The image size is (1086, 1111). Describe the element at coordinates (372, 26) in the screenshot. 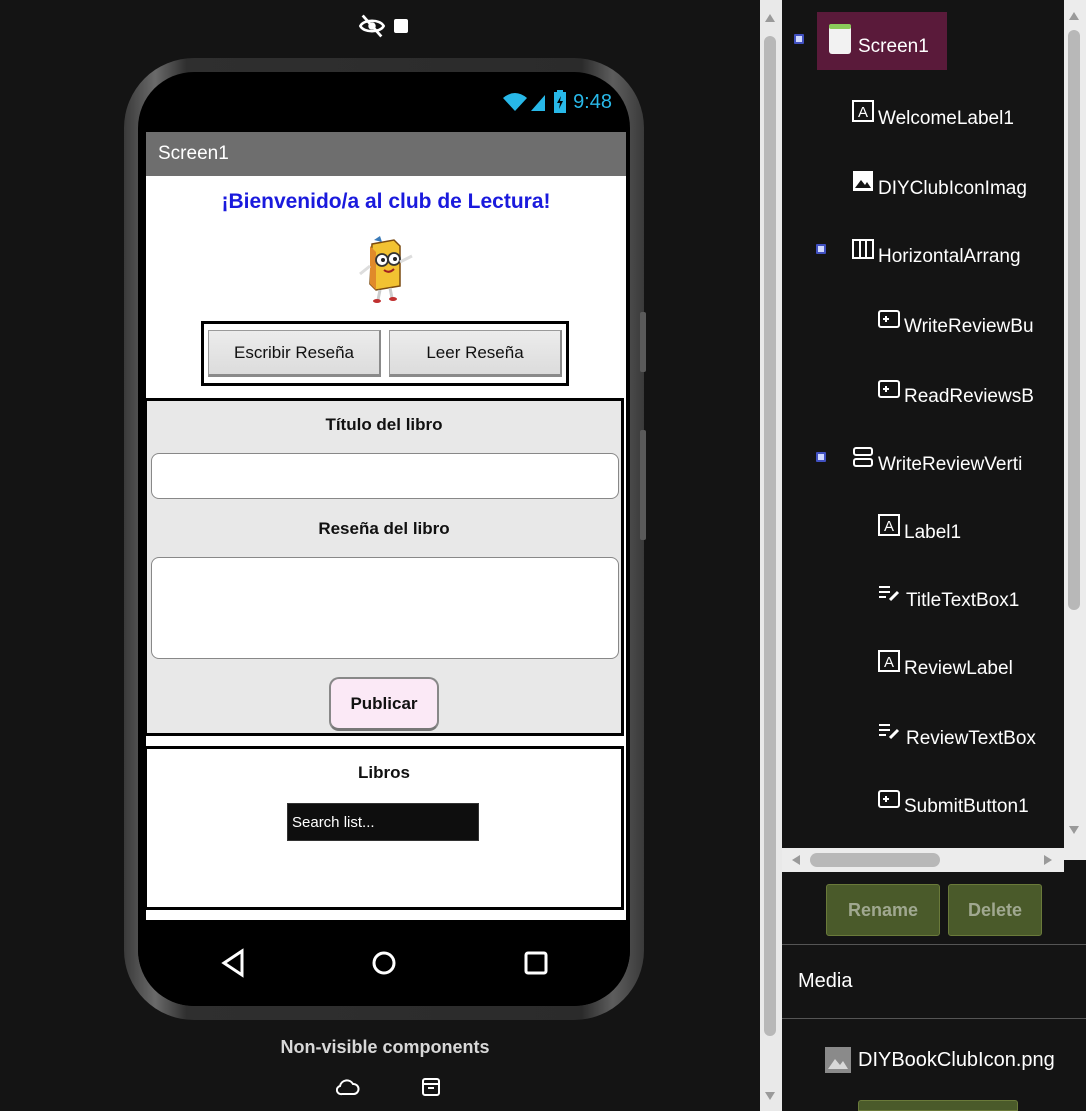

I see `hidden-components-icon` at that location.